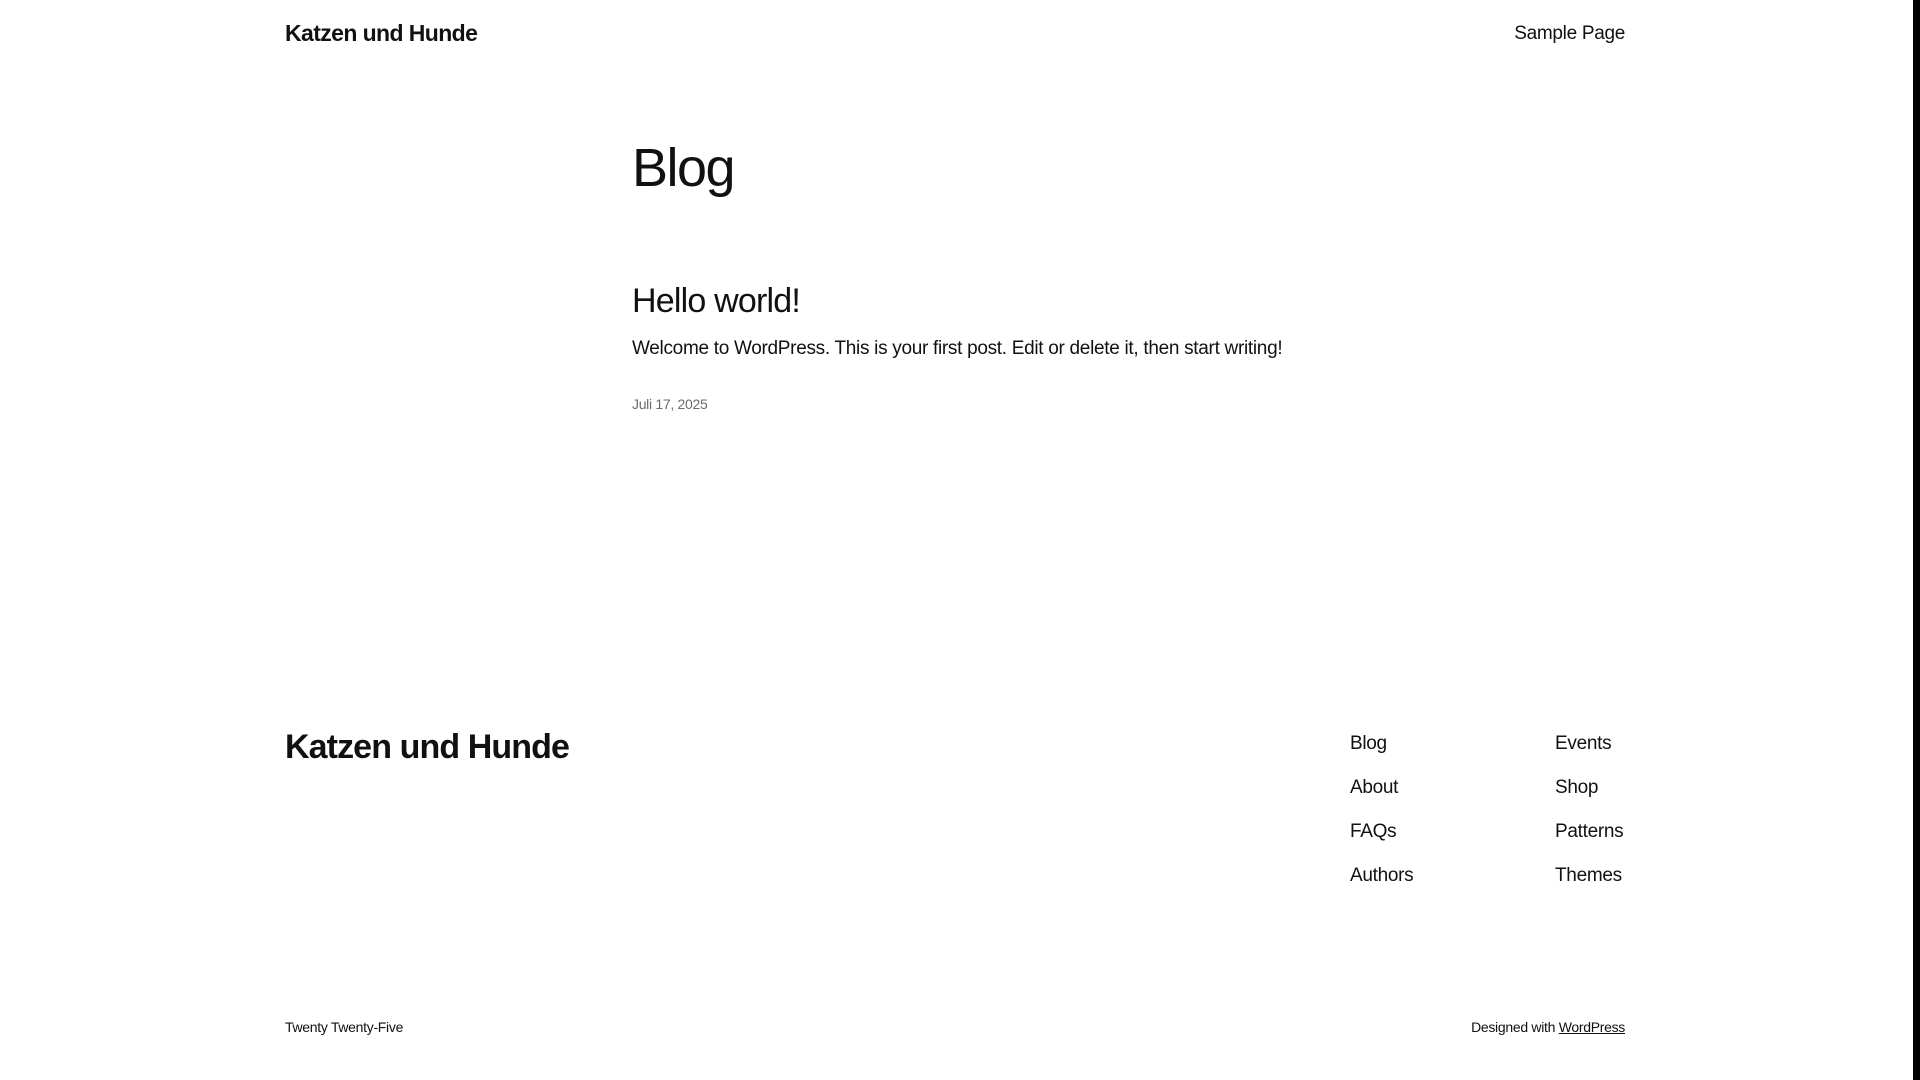  I want to click on footer-link-themes: Themes, so click(1589, 887).